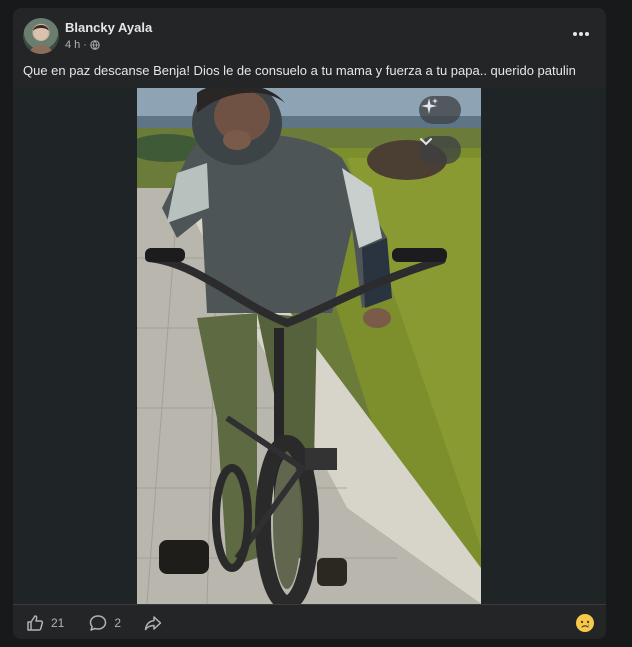 The image size is (632, 647). I want to click on post-header: Blancky Ayala 4 h ·, so click(309, 38).